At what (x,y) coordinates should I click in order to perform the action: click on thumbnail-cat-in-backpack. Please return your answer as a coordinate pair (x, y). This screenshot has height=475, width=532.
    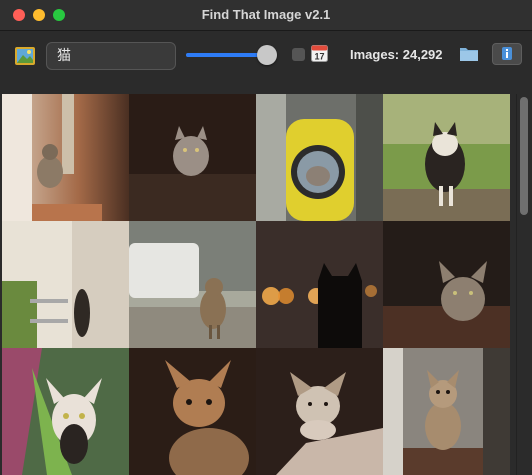
    Looking at the image, I should click on (319, 157).